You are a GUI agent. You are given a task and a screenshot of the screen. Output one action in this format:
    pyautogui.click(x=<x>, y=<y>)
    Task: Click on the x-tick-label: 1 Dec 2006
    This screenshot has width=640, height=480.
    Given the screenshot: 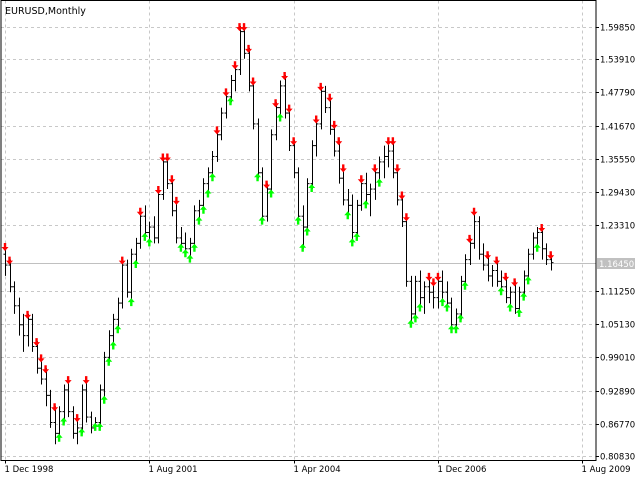 What is the action you would take?
    pyautogui.click(x=462, y=470)
    